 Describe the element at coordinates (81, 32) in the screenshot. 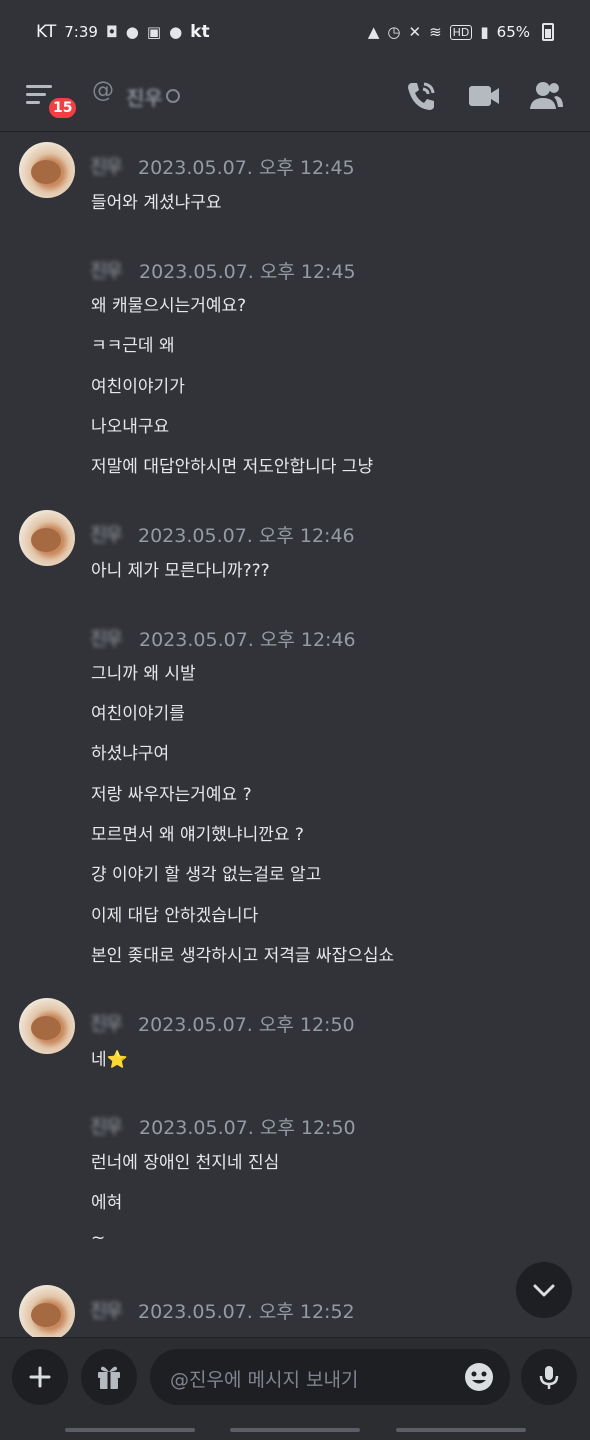

I see `clock: 7:39` at that location.